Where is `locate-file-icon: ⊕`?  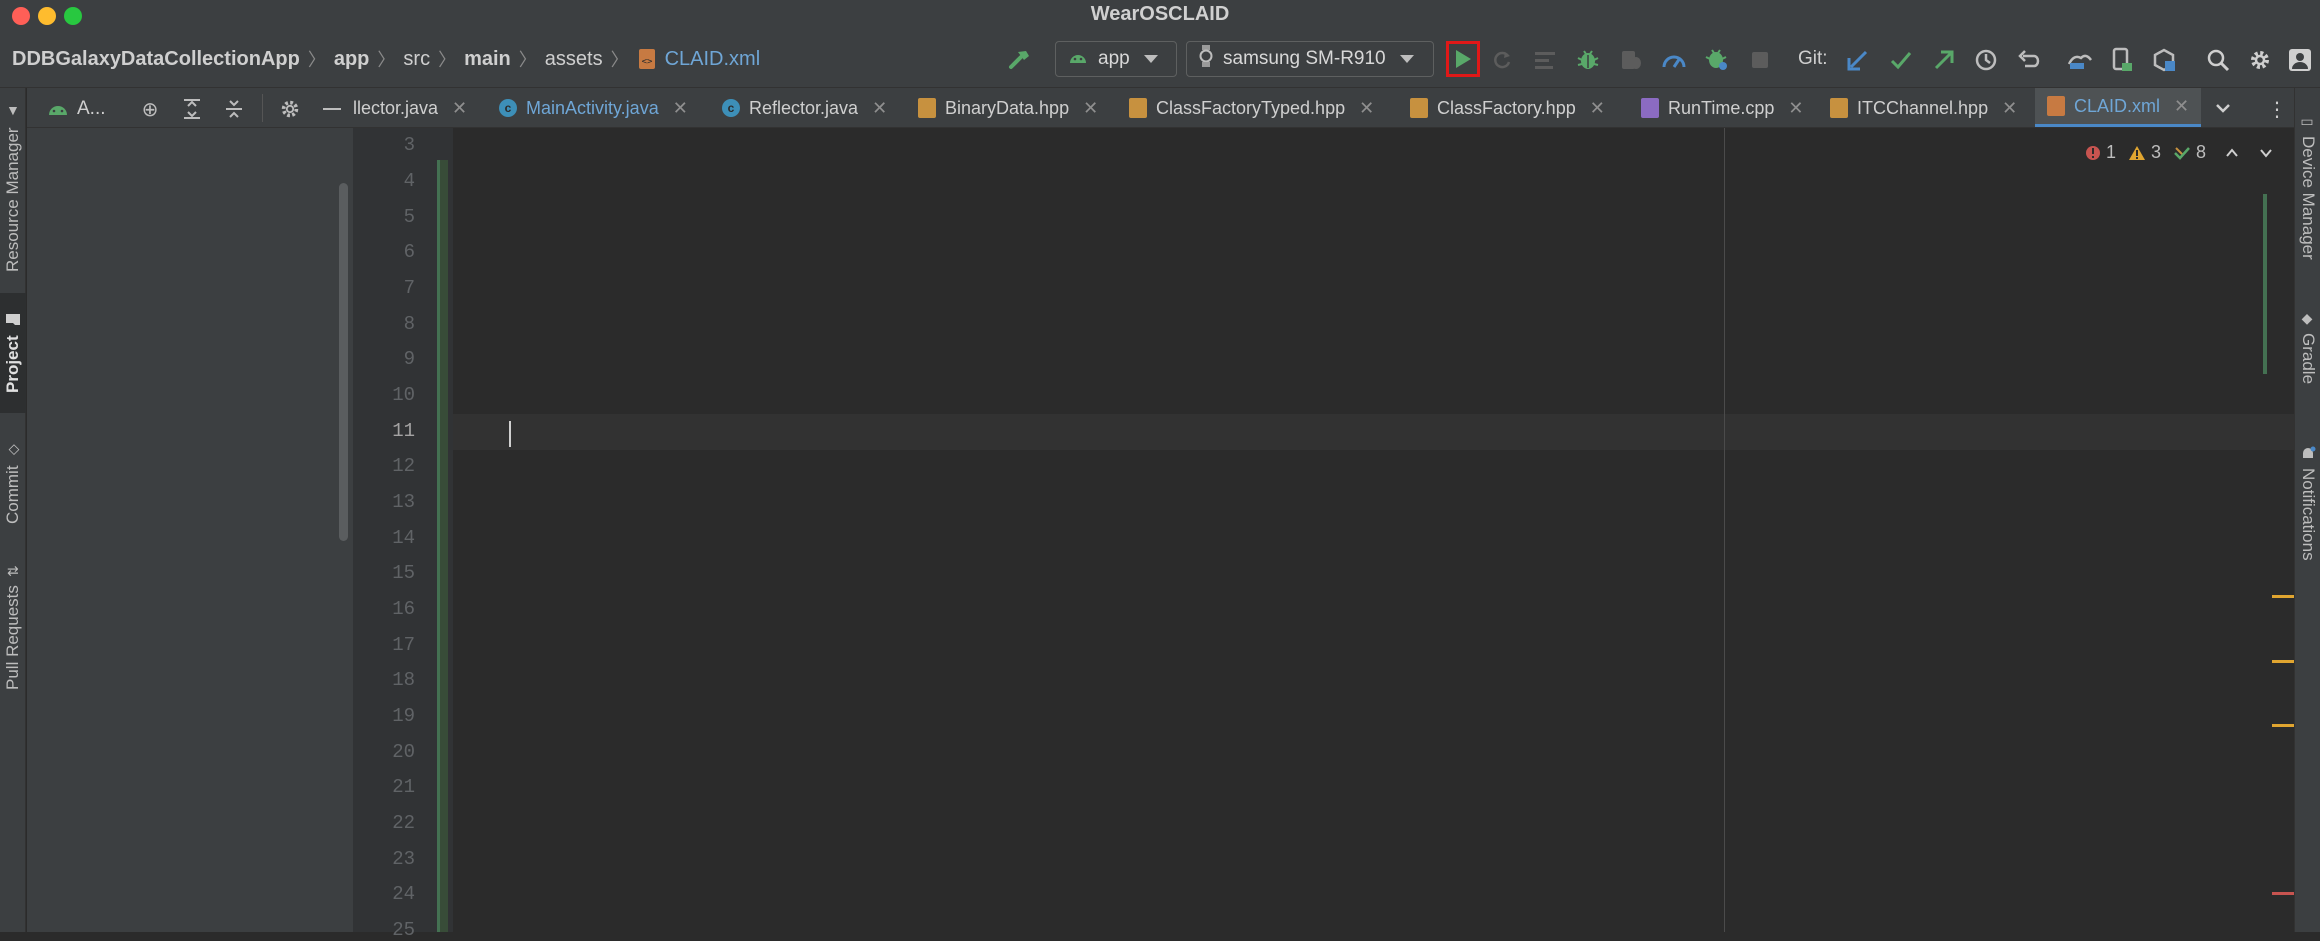
locate-file-icon: ⊕ is located at coordinates (150, 109).